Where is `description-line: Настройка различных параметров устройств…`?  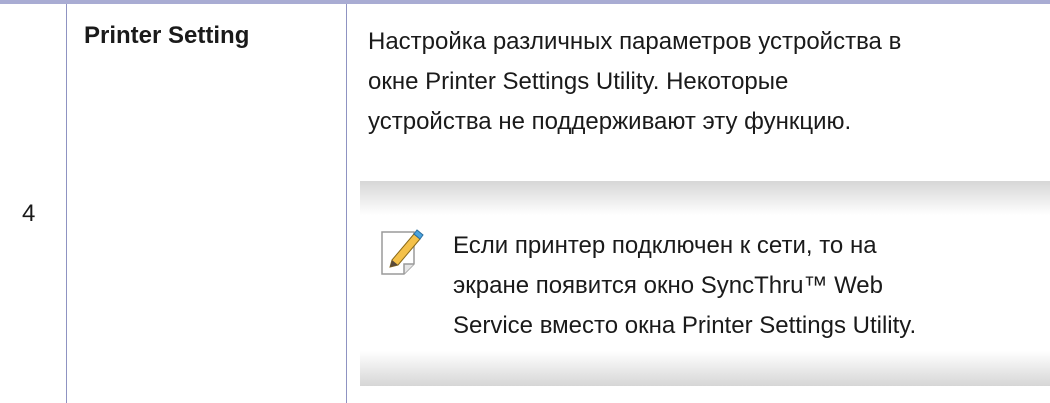 description-line: Настройка различных параметров устройств… is located at coordinates (635, 41).